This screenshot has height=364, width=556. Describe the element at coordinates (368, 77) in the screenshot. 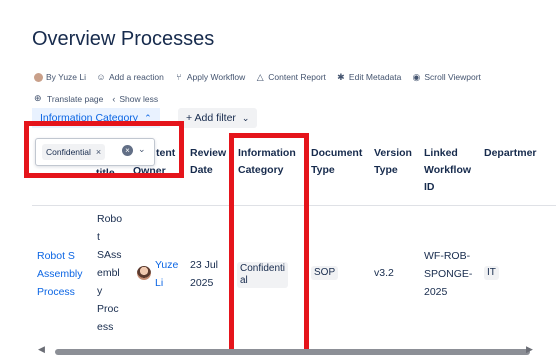

I see `edit-metadata-button: ✱ Edit Metadata` at that location.